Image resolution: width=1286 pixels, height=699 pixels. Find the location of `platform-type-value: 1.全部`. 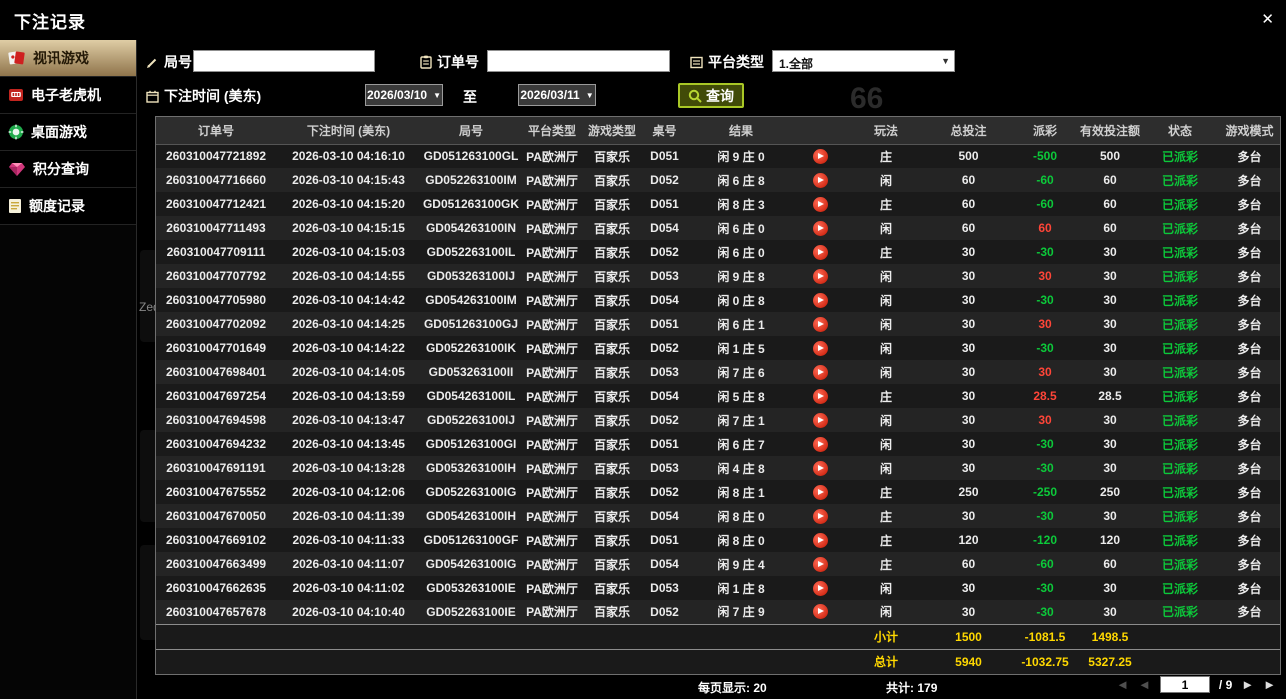

platform-type-value: 1.全部 is located at coordinates (796, 64).